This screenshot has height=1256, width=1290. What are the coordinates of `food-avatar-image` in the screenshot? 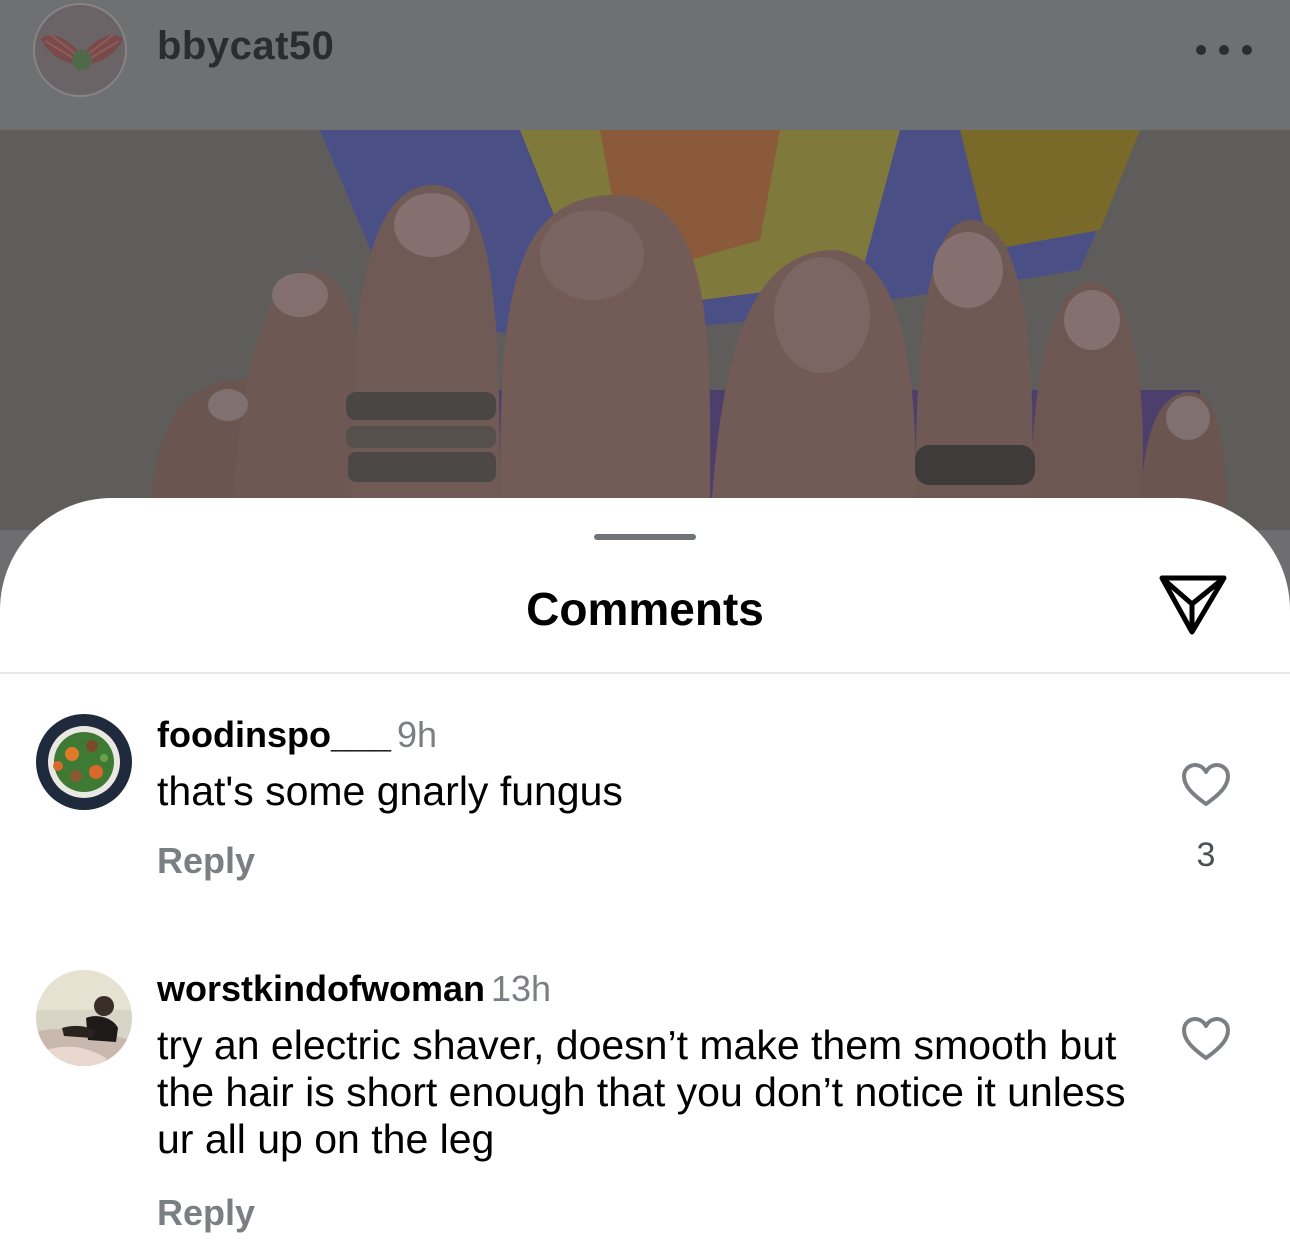 It's located at (84, 762).